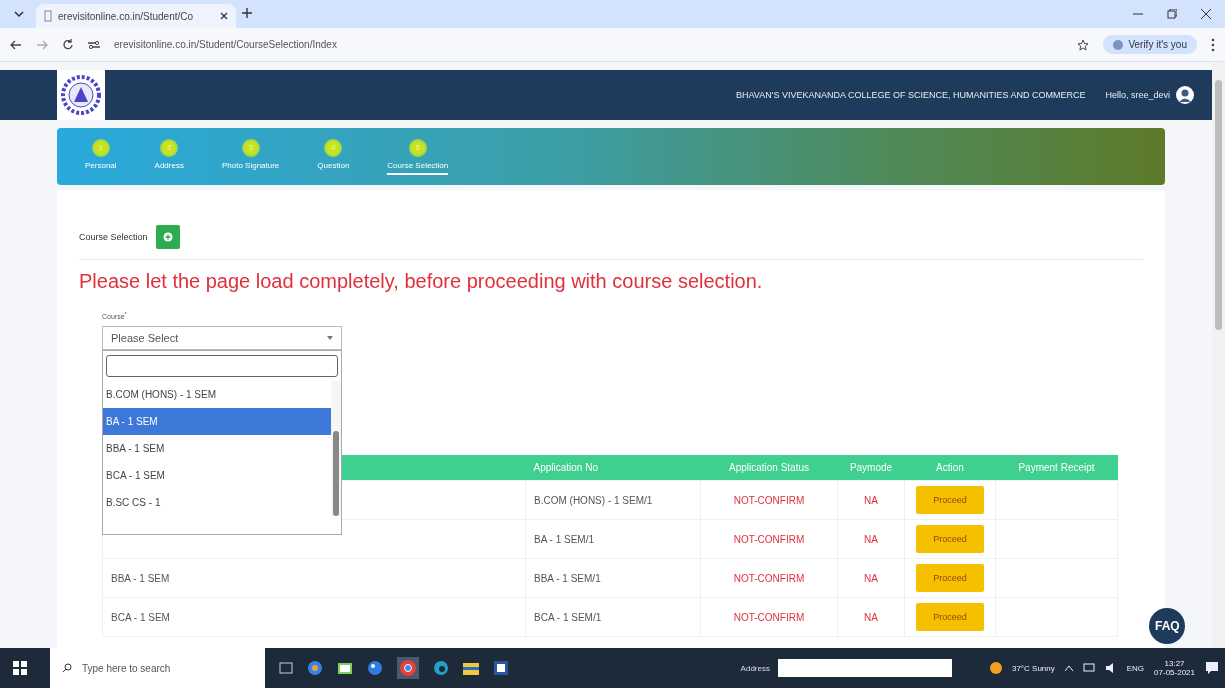  What do you see at coordinates (613, 500) in the screenshot?
I see `table-cell: B.COM (HONS) - 1 SEM/1` at bounding box center [613, 500].